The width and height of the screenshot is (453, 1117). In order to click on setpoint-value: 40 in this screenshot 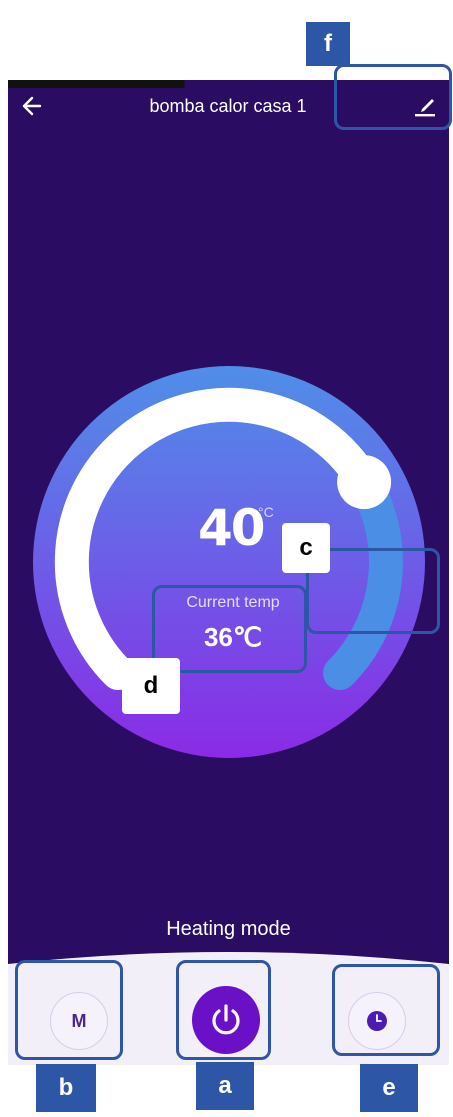, I will do `click(232, 528)`.